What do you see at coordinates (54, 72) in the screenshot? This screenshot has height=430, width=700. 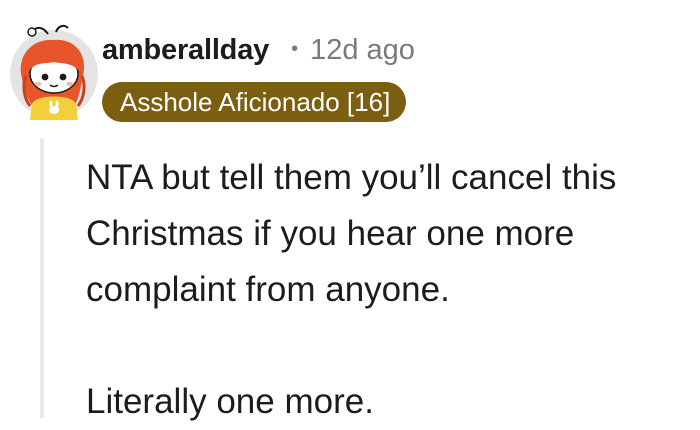 I see `snoo-avatar-icon` at bounding box center [54, 72].